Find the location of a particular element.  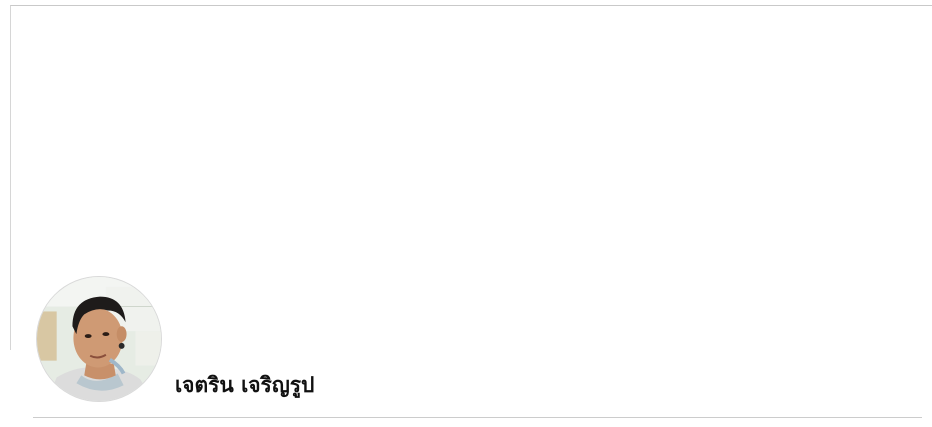

profile-avatar is located at coordinates (99, 339).